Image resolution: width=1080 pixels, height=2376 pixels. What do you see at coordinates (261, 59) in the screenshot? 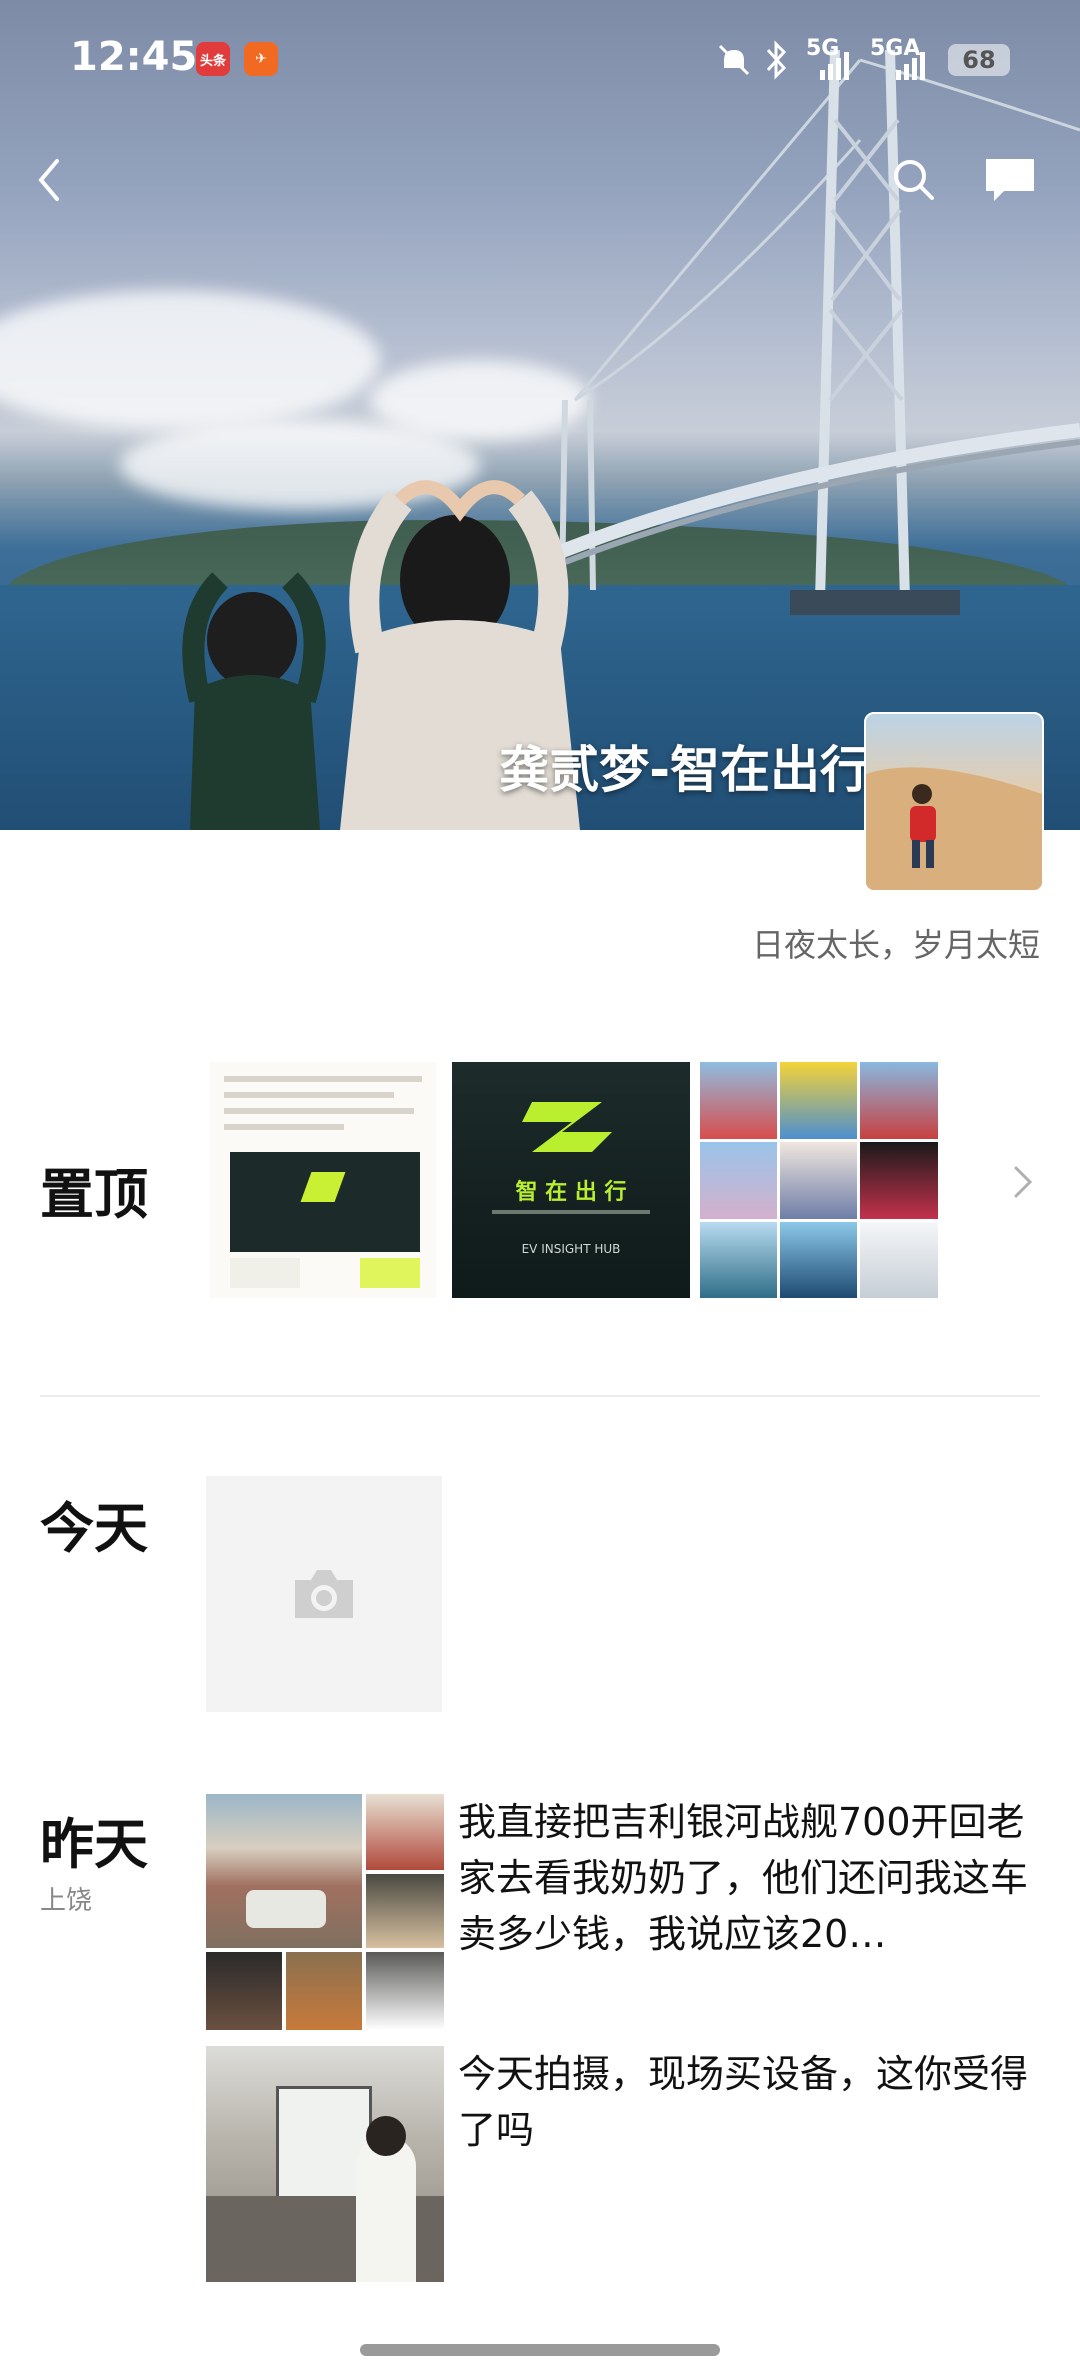
I see `send-app-icon: ✈` at bounding box center [261, 59].